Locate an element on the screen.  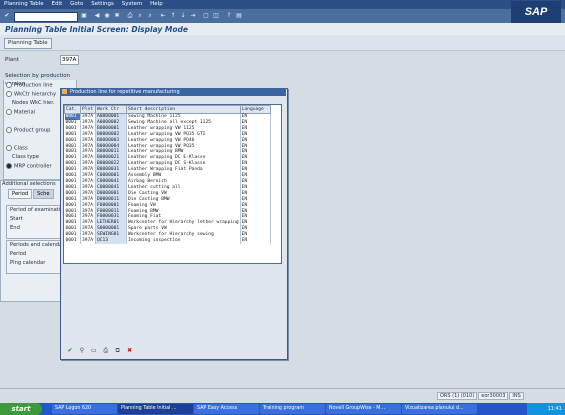
new-session-icon: ▢ is located at coordinates (206, 16).